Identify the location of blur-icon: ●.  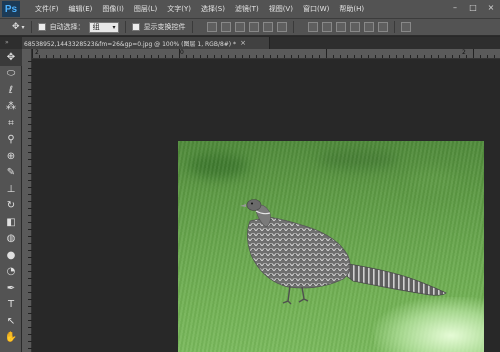
(11, 255).